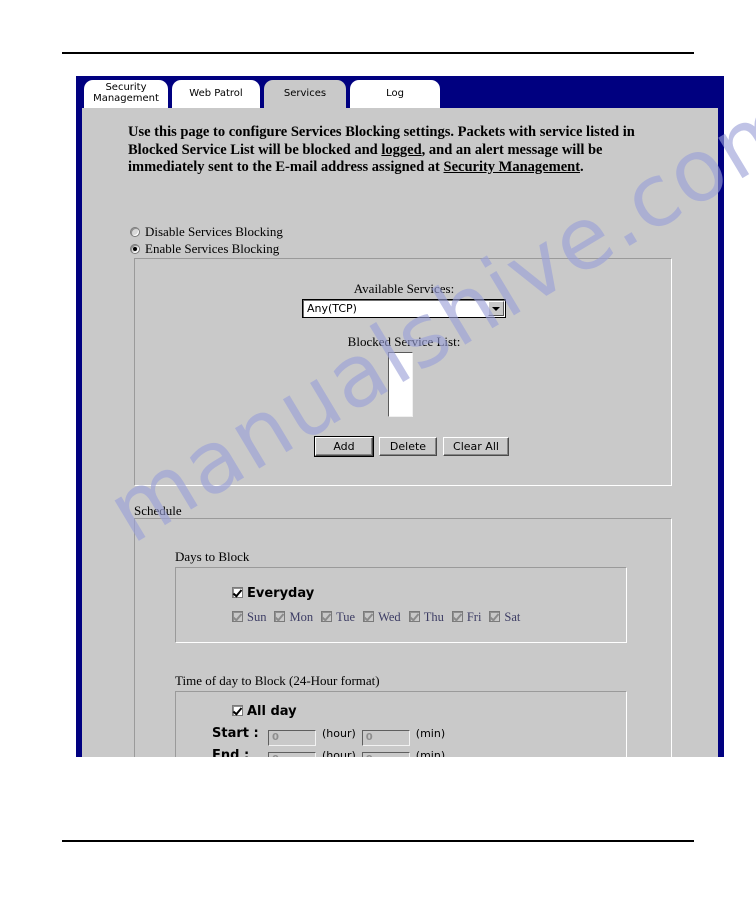  Describe the element at coordinates (389, 617) in the screenshot. I see `checkbox-wed-label: Wed` at that location.